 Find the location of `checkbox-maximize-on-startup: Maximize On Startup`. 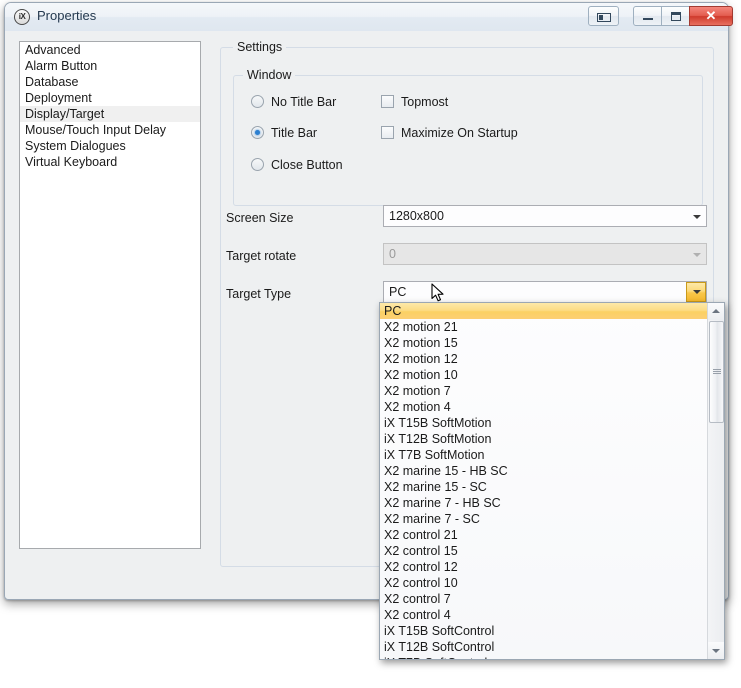

checkbox-maximize-on-startup: Maximize On Startup is located at coordinates (449, 133).